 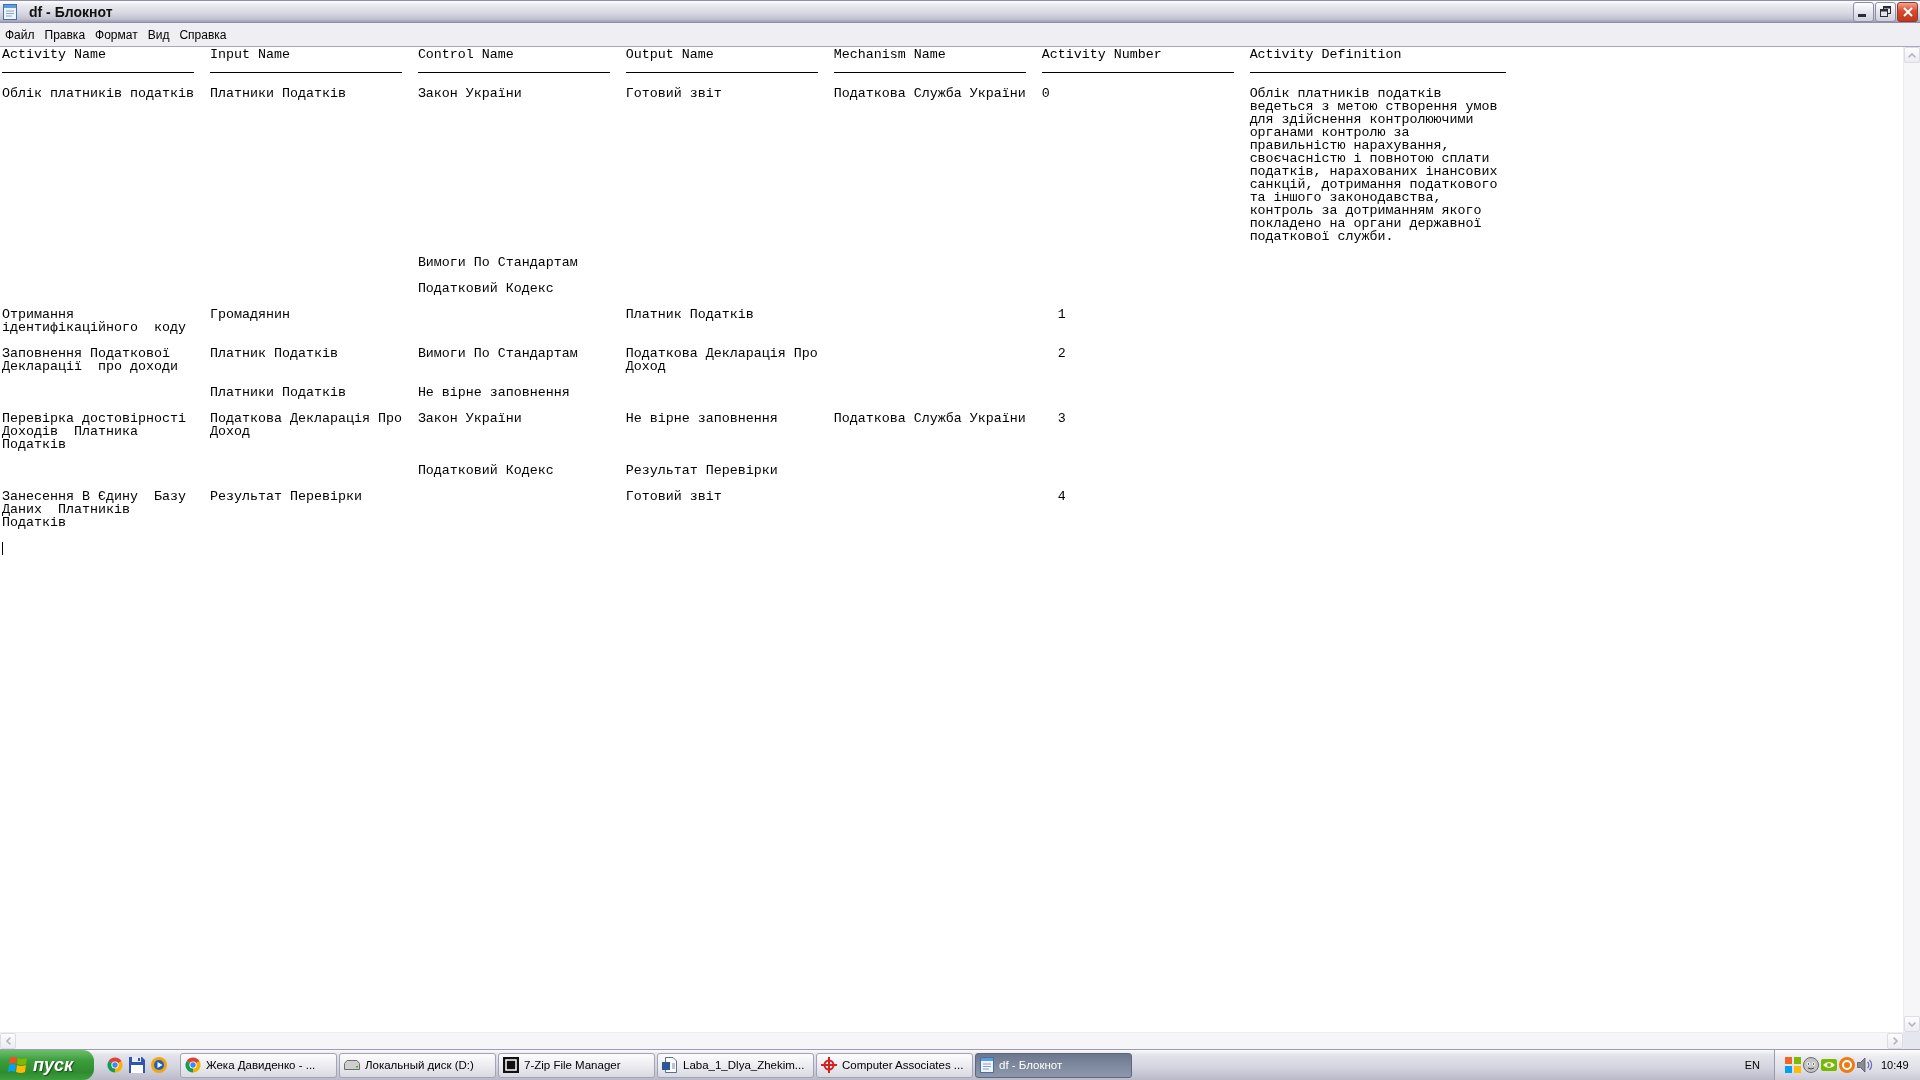 I want to click on output-name-text: Не вірне заповнення, so click(x=701, y=418).